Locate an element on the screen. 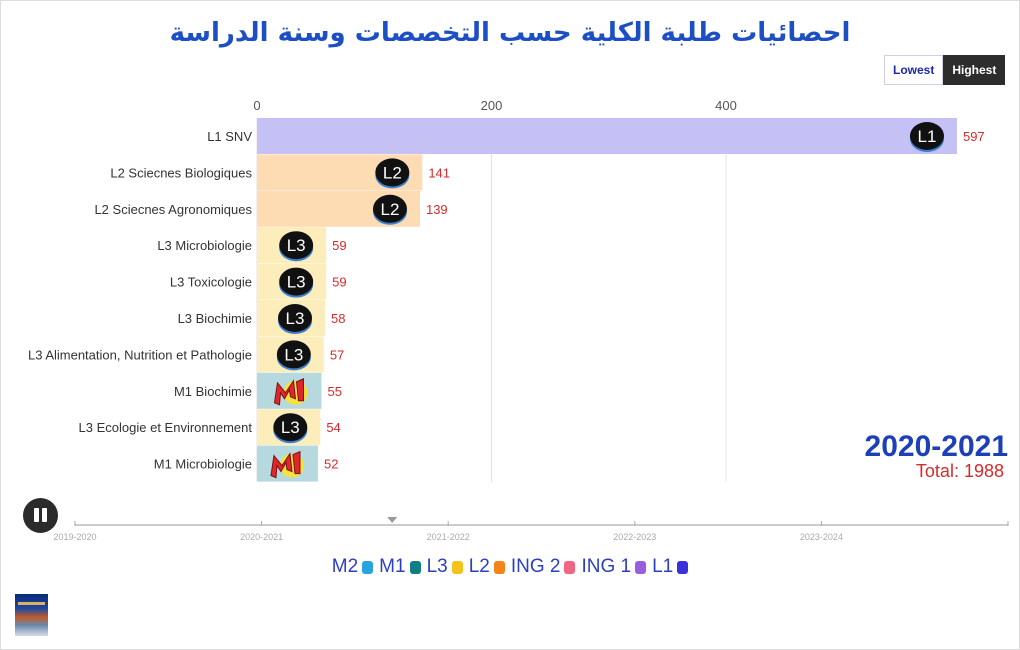 This screenshot has width=1020, height=650. timeline-tick-label: 2023-2024 is located at coordinates (821, 537).